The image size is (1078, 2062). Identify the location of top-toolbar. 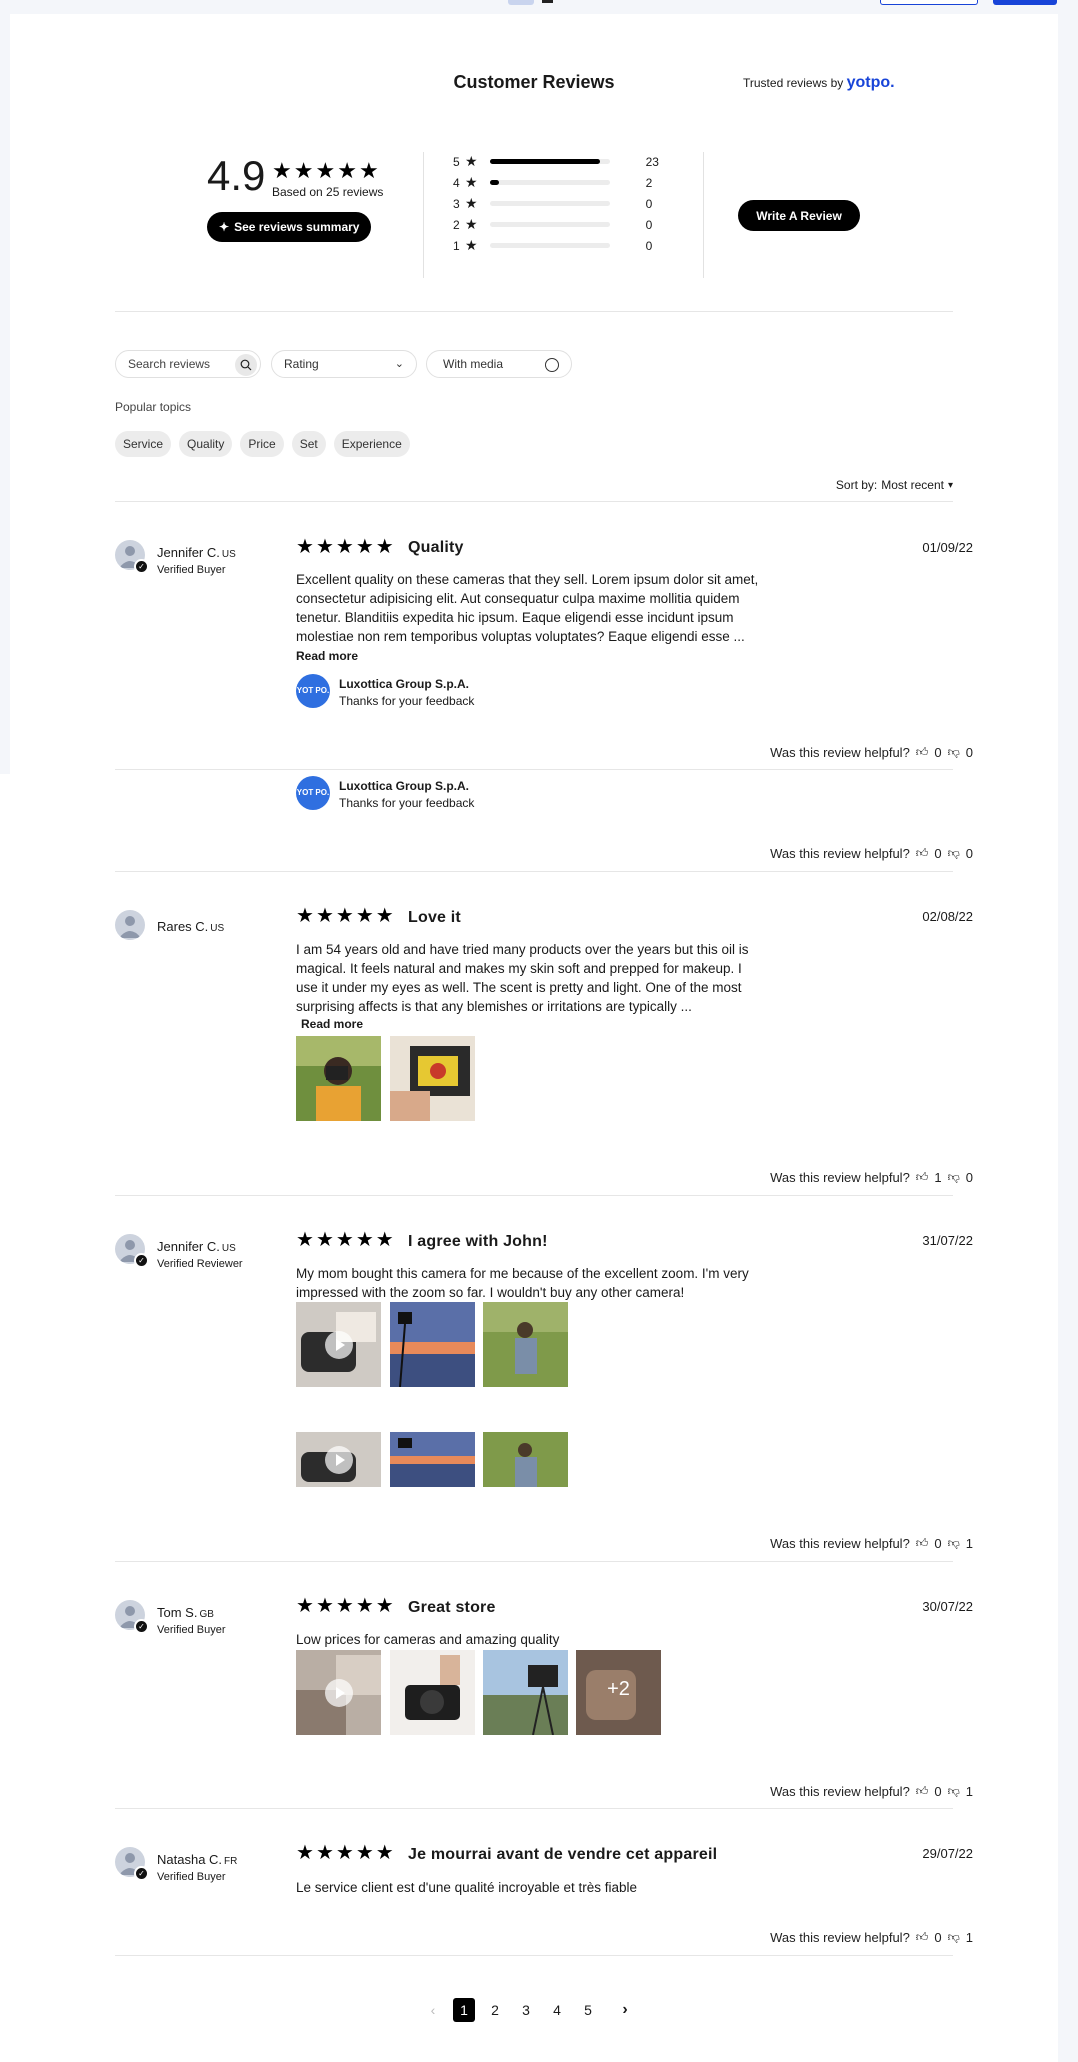
(539, 7).